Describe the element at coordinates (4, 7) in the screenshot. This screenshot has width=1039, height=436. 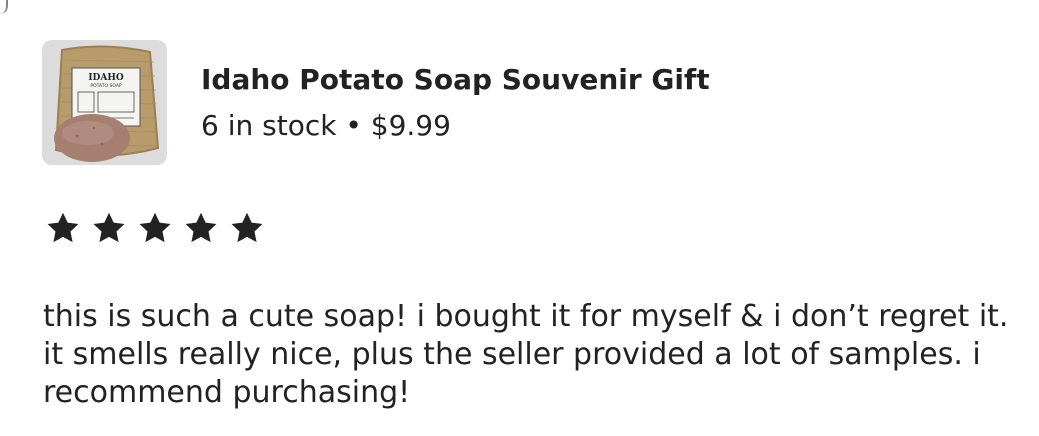
I see `scroll-edge-mark` at that location.